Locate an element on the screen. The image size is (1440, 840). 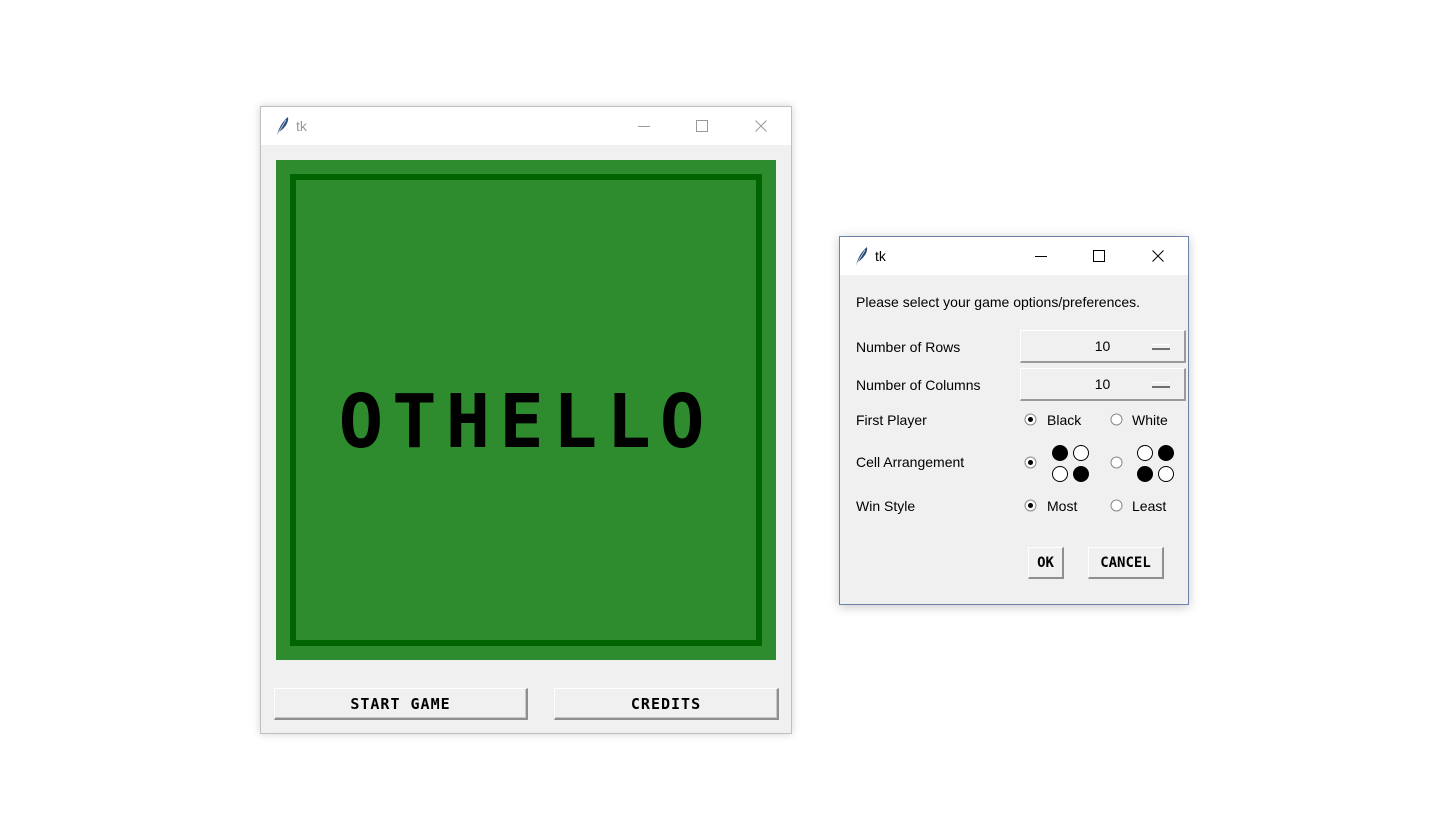
rows-value: 10 is located at coordinates (1102, 346).